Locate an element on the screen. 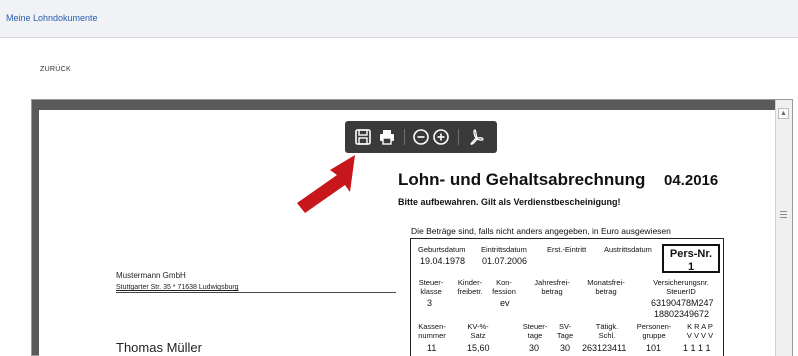 Image resolution: width=798 pixels, height=356 pixels. header-sv-tage: SV- Tage is located at coordinates (565, 331).